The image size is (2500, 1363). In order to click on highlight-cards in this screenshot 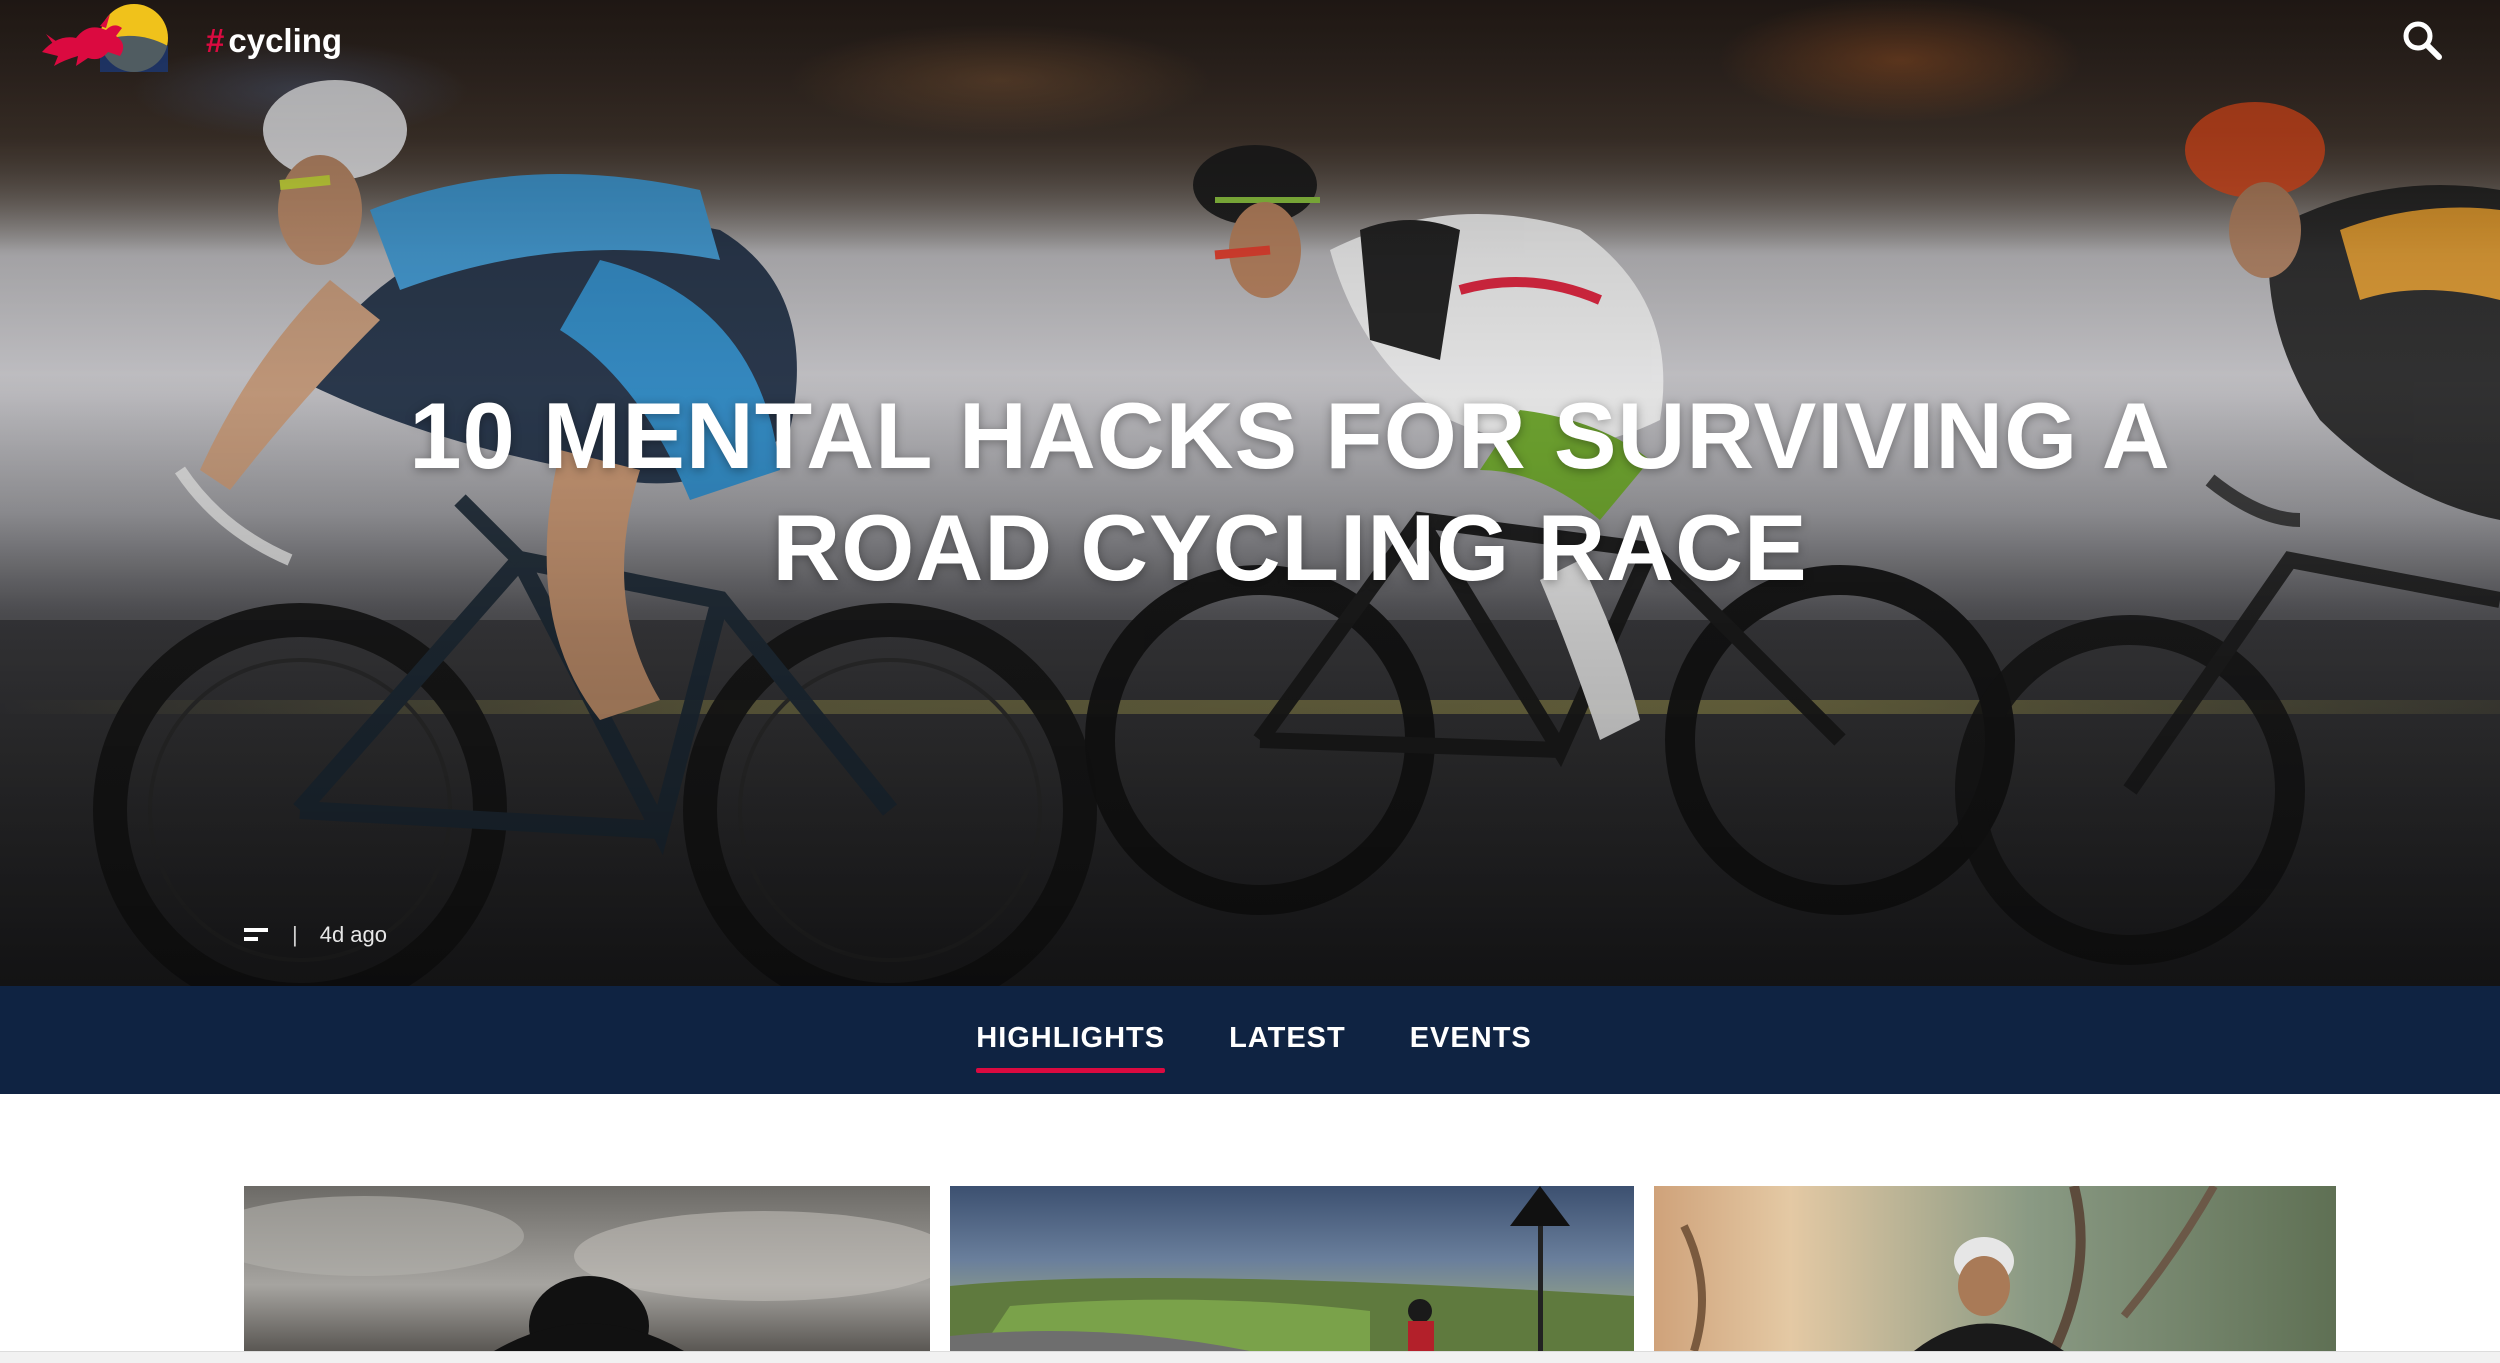, I will do `click(1290, 1268)`.